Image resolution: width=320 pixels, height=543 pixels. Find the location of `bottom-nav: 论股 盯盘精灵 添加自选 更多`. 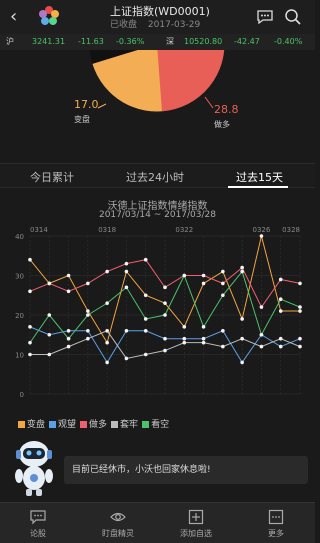

bottom-nav: 论股 盯盘精灵 添加自选 更多 is located at coordinates (157, 522).